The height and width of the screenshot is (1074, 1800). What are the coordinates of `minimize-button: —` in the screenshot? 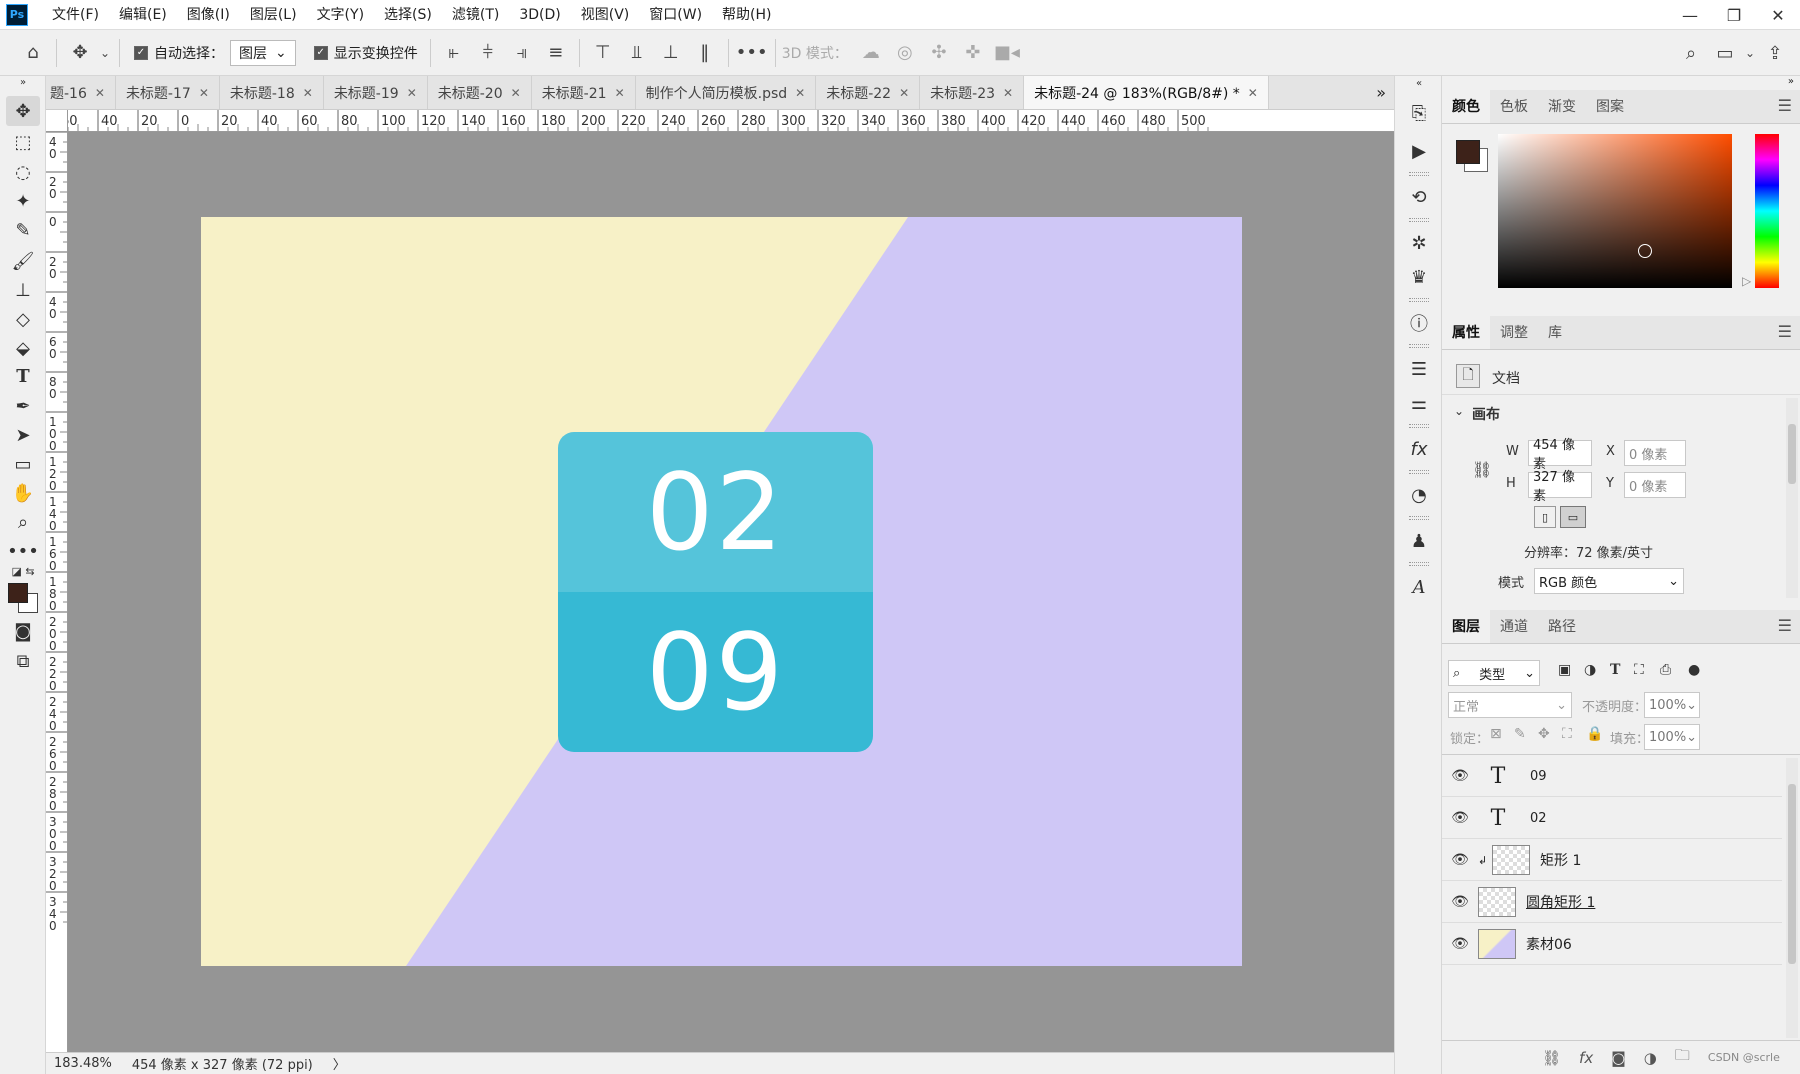 It's located at (1690, 15).